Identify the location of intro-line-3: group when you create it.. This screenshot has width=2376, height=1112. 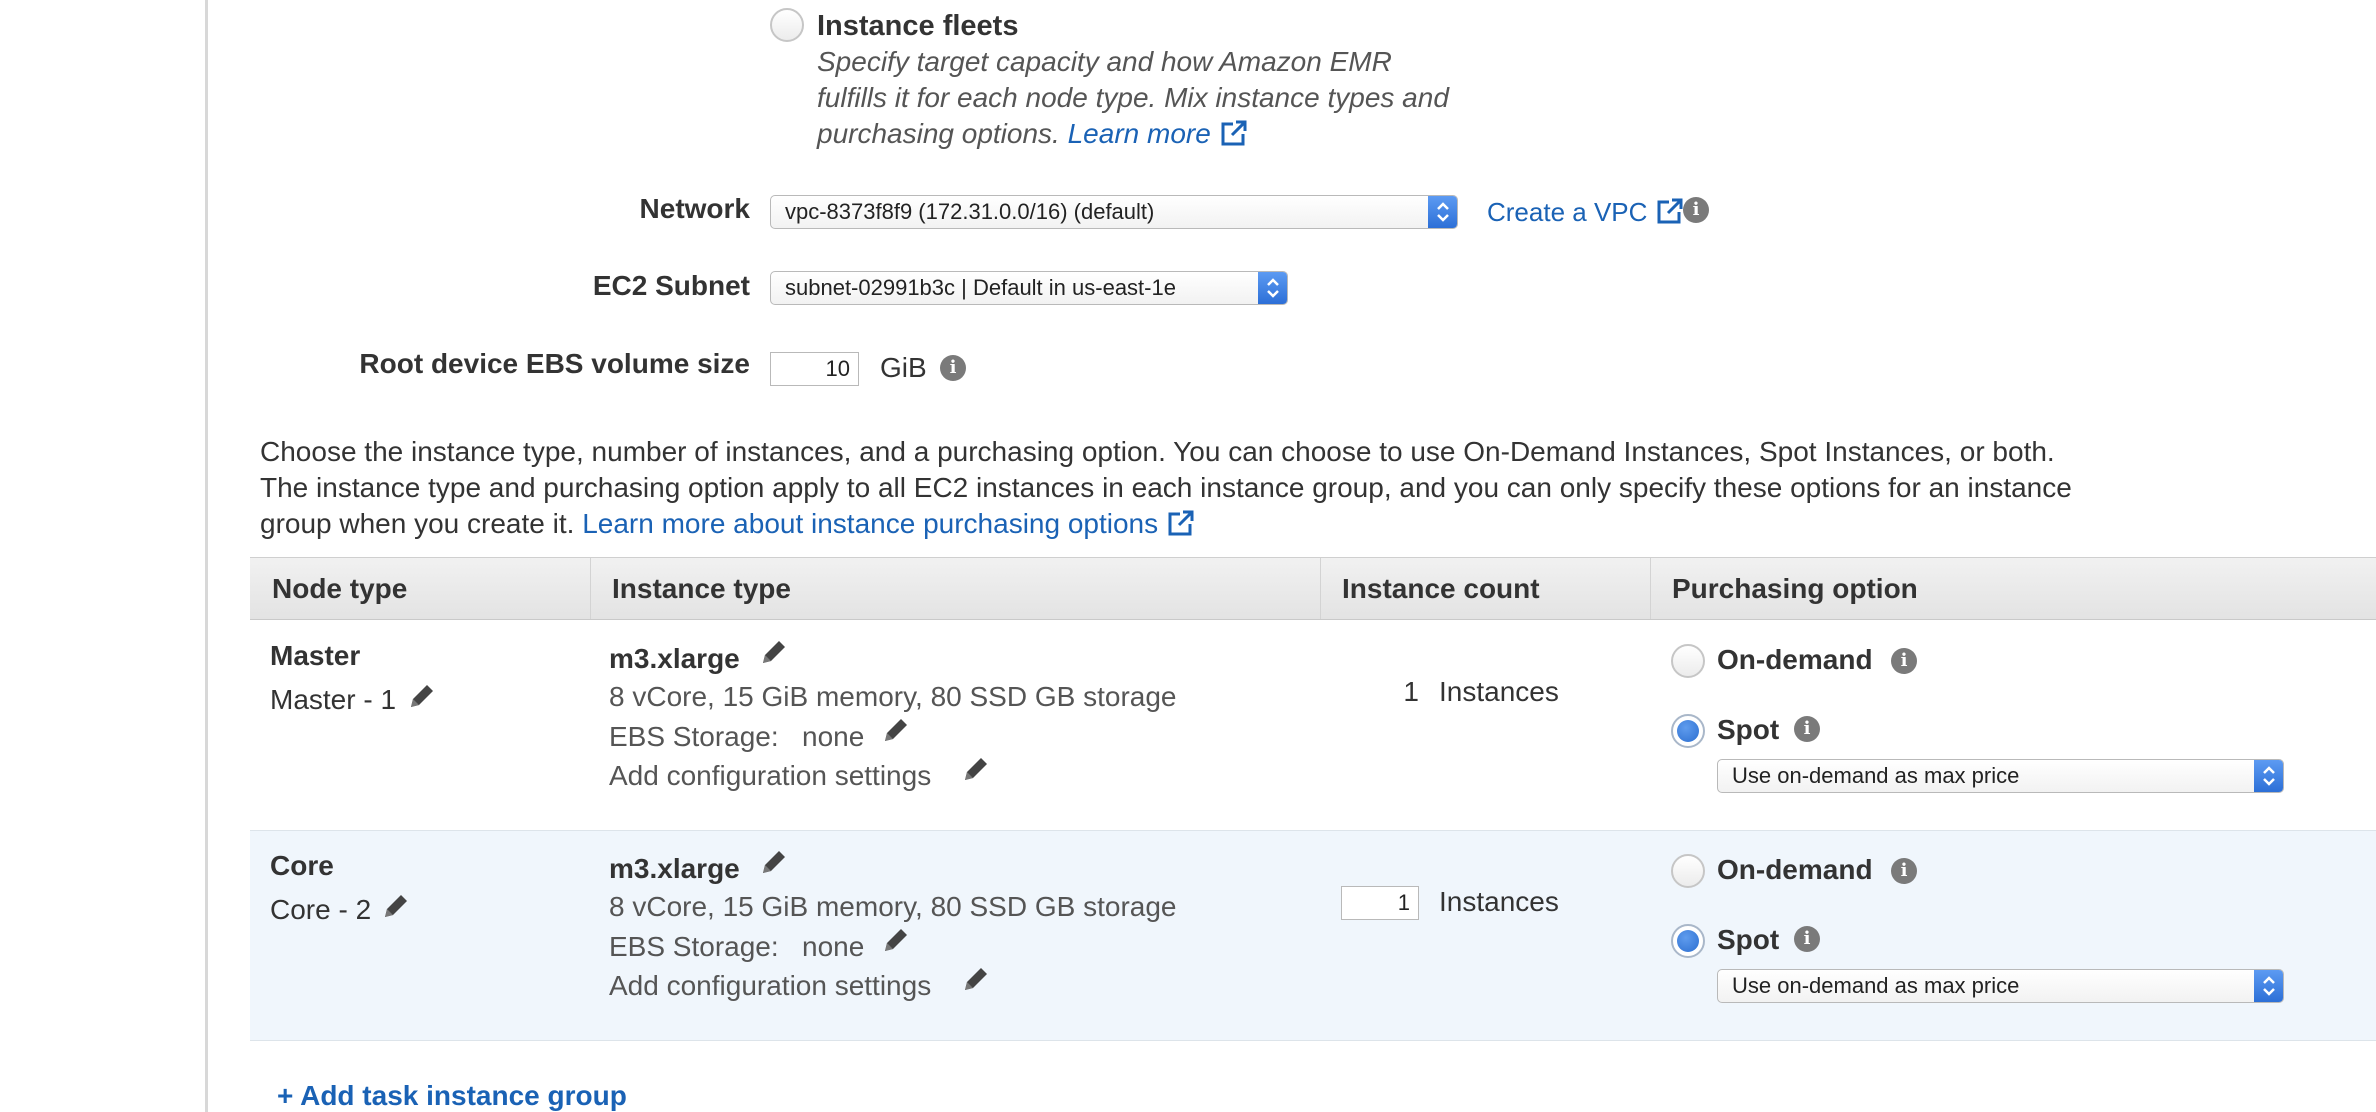
(417, 523).